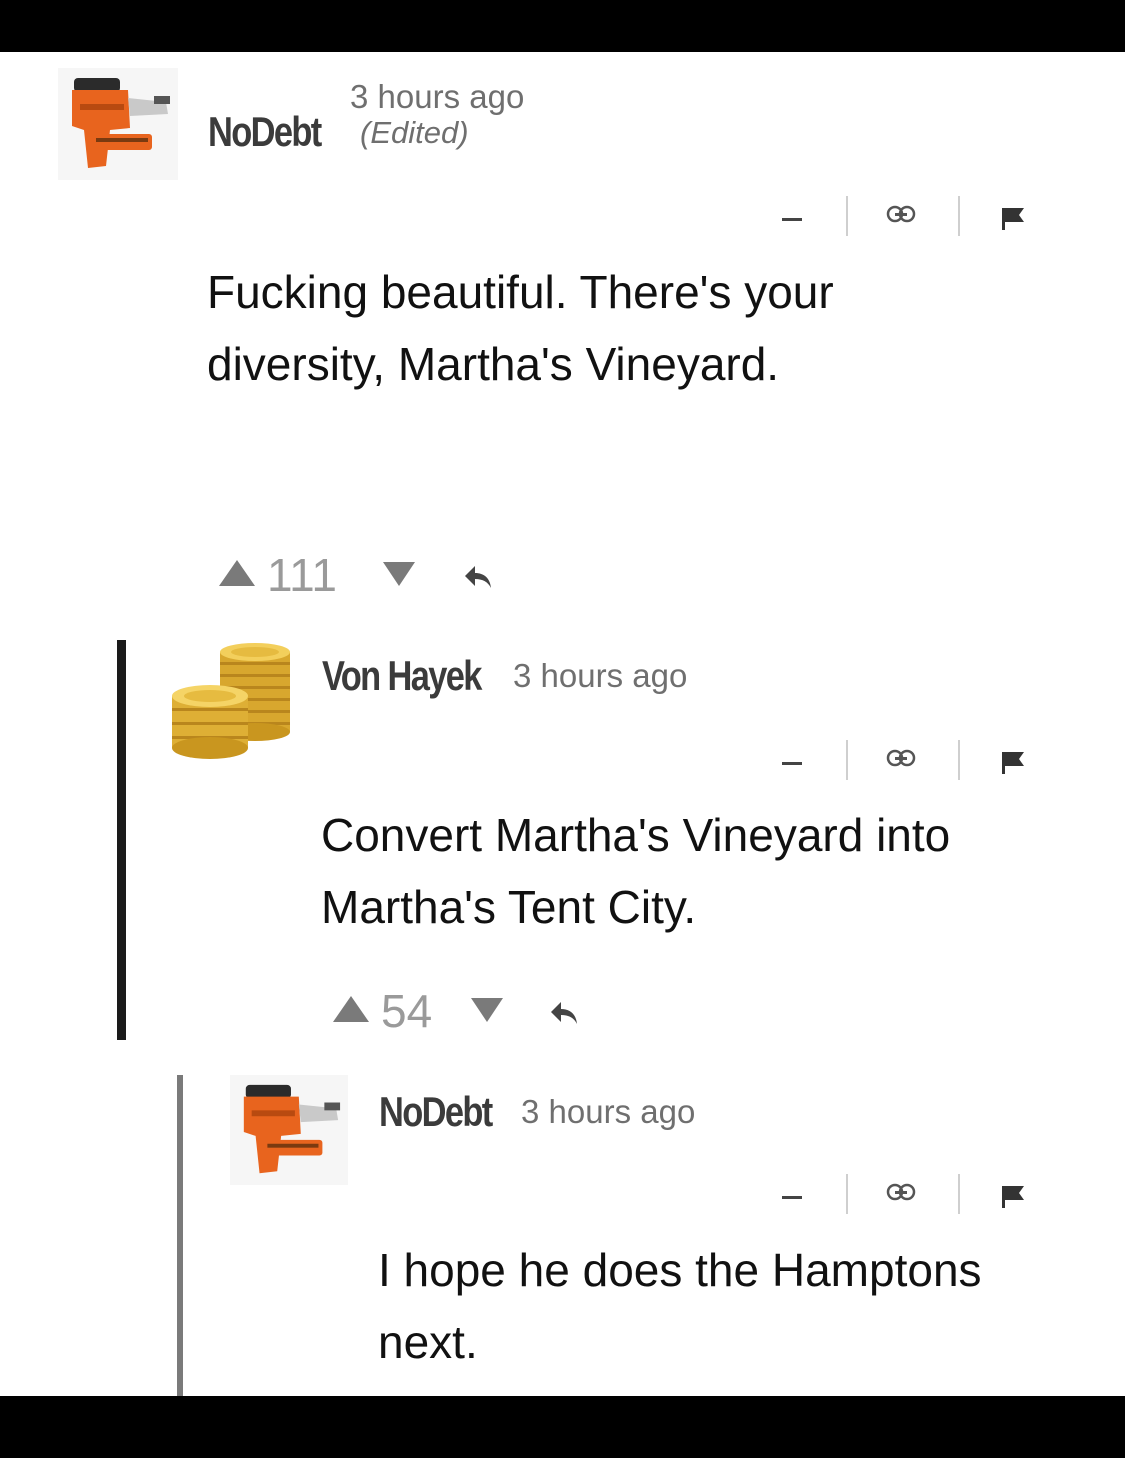 Image resolution: width=1125 pixels, height=1458 pixels. What do you see at coordinates (509, 907) in the screenshot?
I see `comment-text-line: Martha's Tent City.` at bounding box center [509, 907].